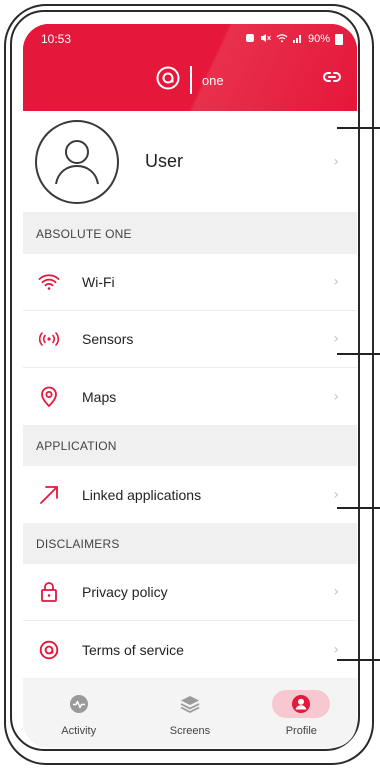 The width and height of the screenshot is (380, 769). What do you see at coordinates (49, 592) in the screenshot?
I see `lock-icon` at bounding box center [49, 592].